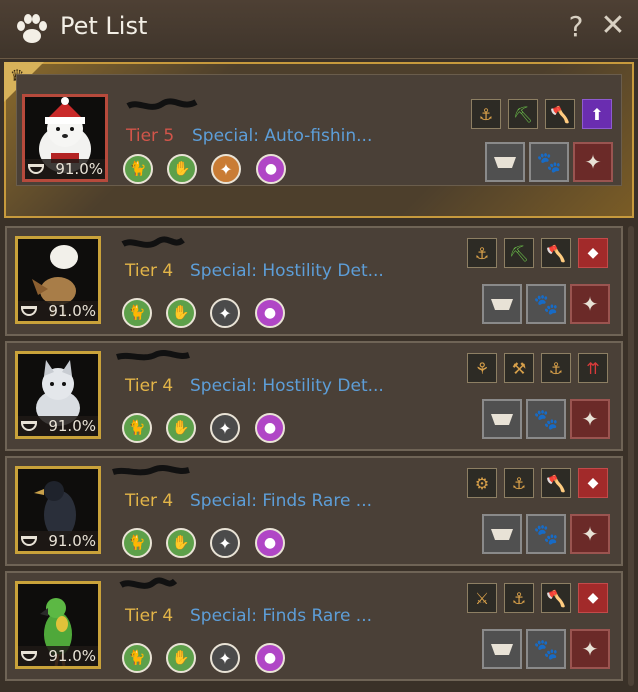  What do you see at coordinates (482, 368) in the screenshot?
I see `wheat-rank-icon: ⚘` at bounding box center [482, 368].